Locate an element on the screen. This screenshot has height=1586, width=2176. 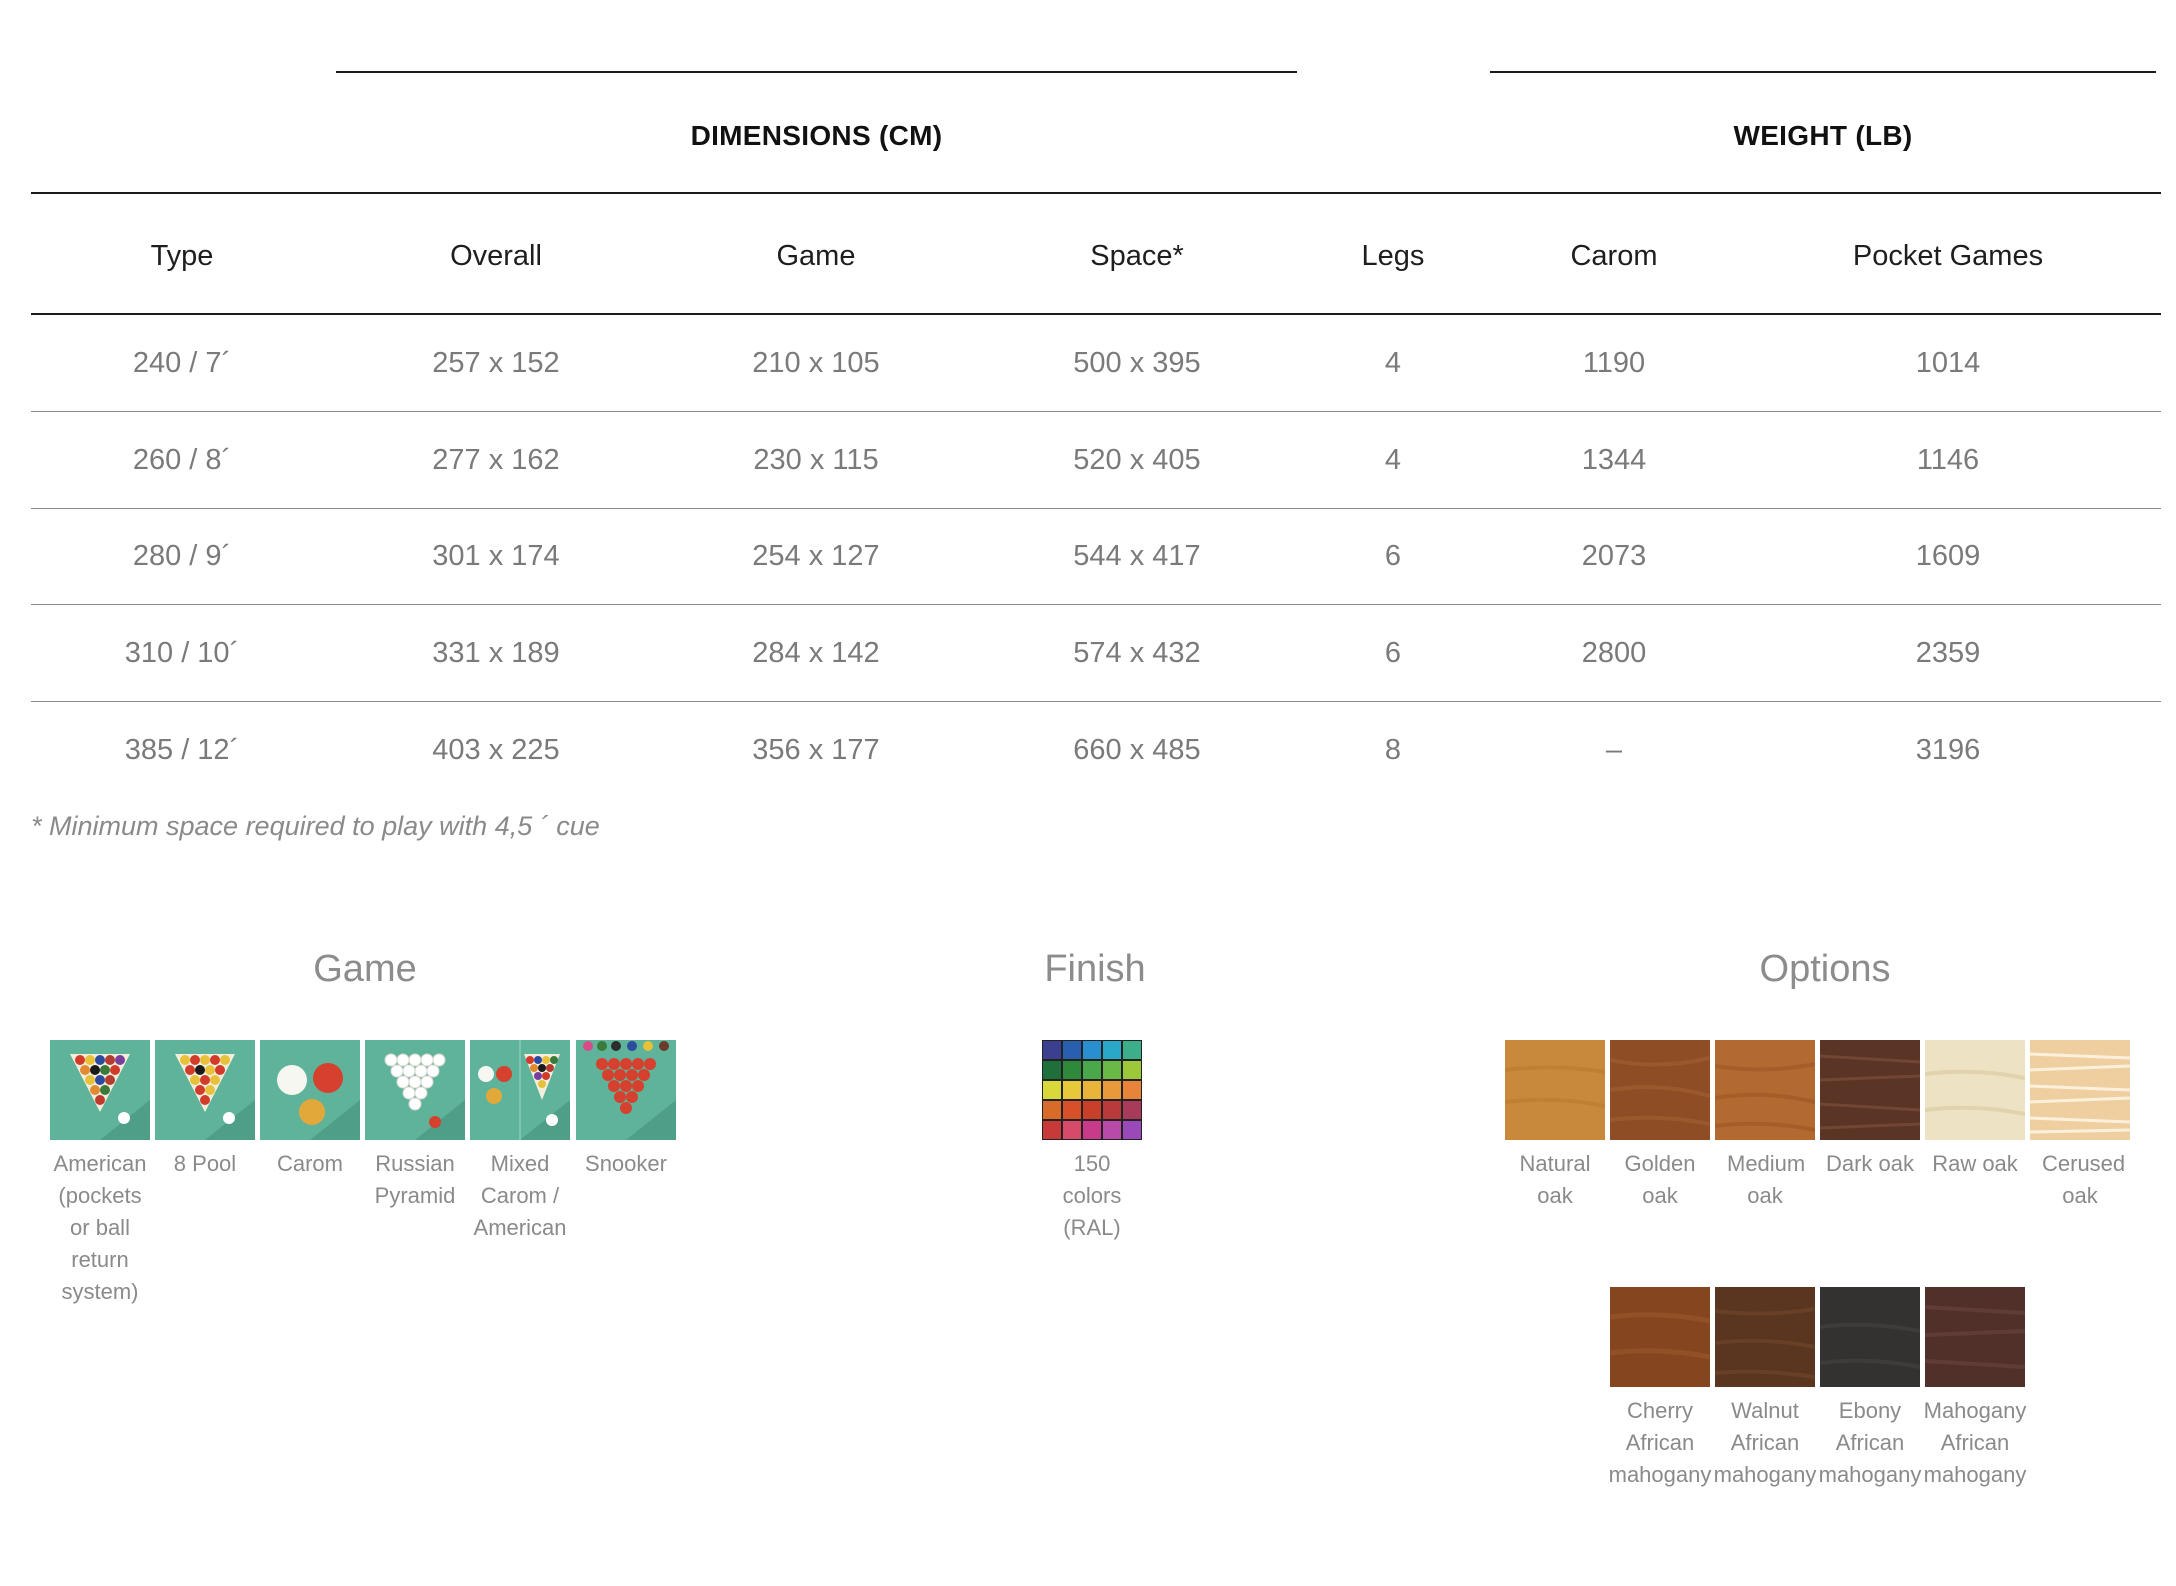
cell-carom: 2800 is located at coordinates (1614, 653).